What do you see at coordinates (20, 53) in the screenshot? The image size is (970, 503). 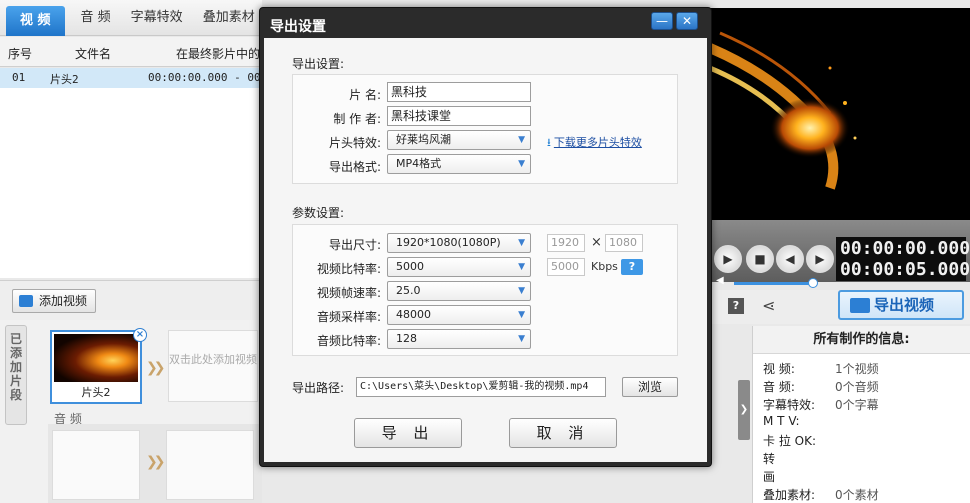 I see `col-index: 序号` at bounding box center [20, 53].